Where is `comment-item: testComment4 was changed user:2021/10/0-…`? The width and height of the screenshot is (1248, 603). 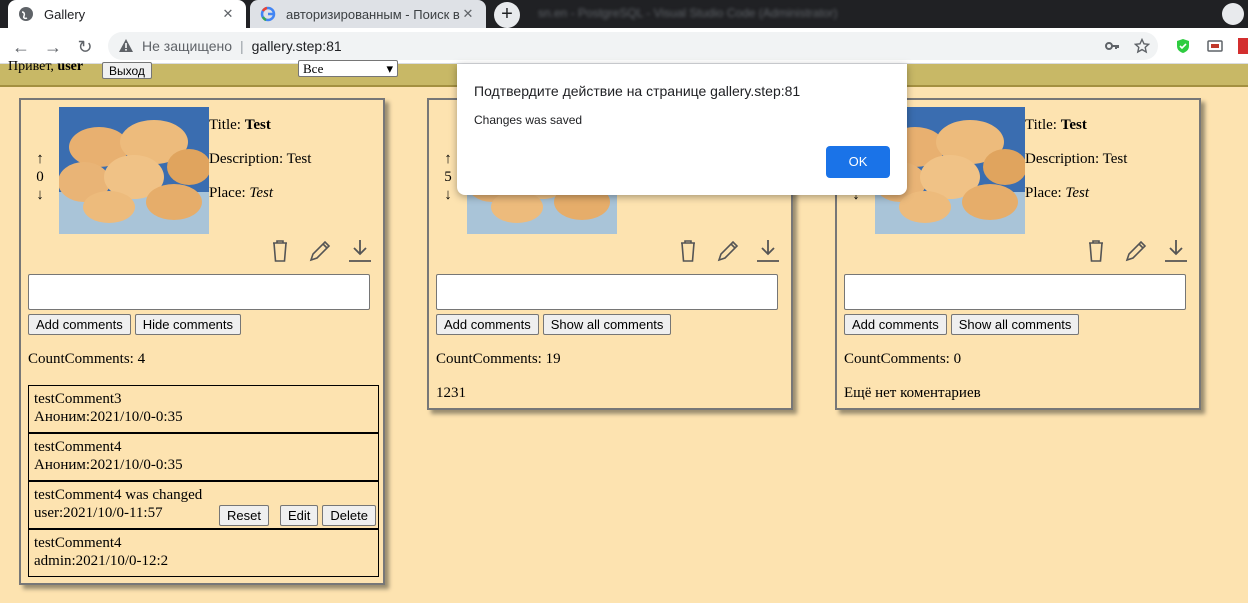 comment-item: testComment4 was changed user:2021/10/0-… is located at coordinates (203, 505).